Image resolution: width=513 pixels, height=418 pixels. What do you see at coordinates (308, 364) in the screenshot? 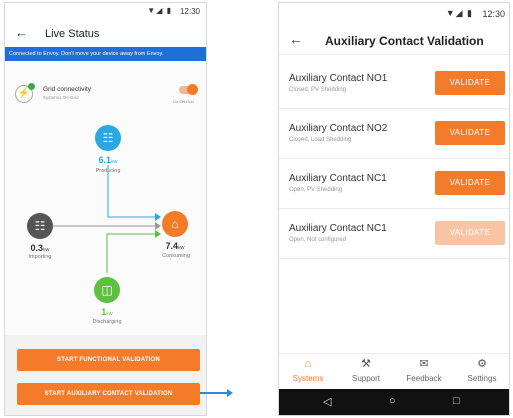
I see `home-icon: ⌂` at bounding box center [308, 364].